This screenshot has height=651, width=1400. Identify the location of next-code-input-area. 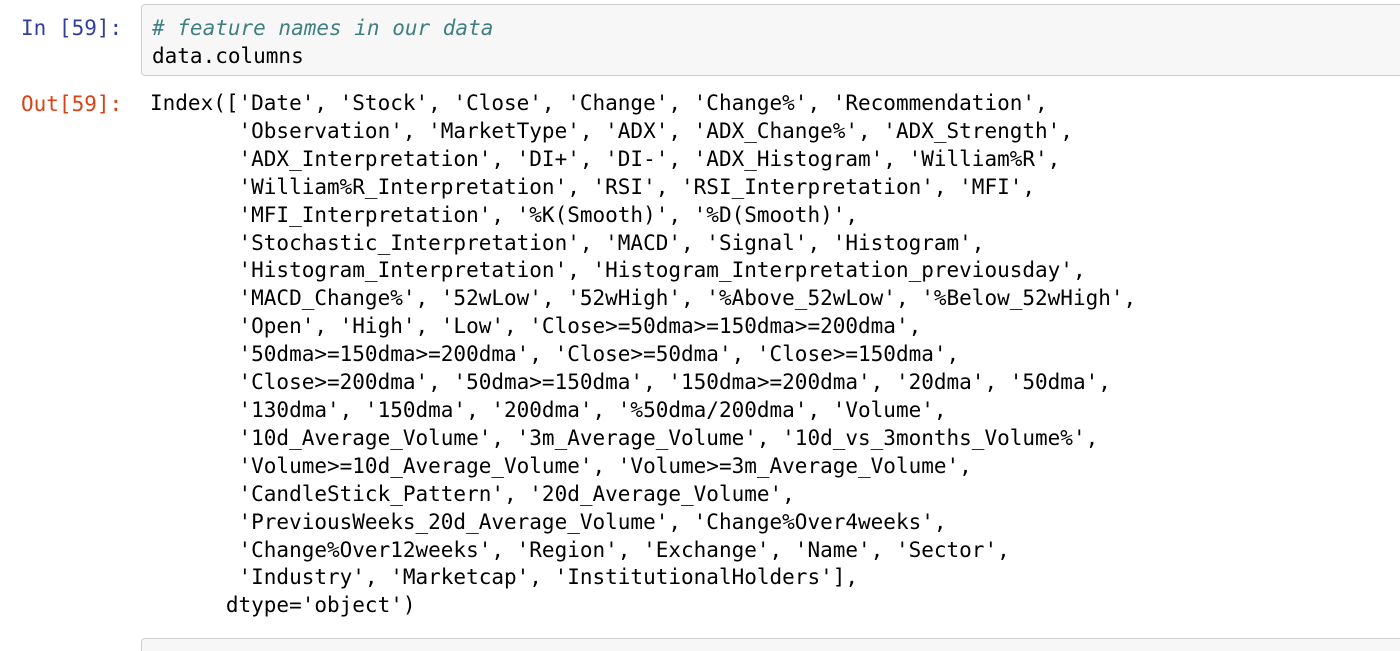
(770, 644).